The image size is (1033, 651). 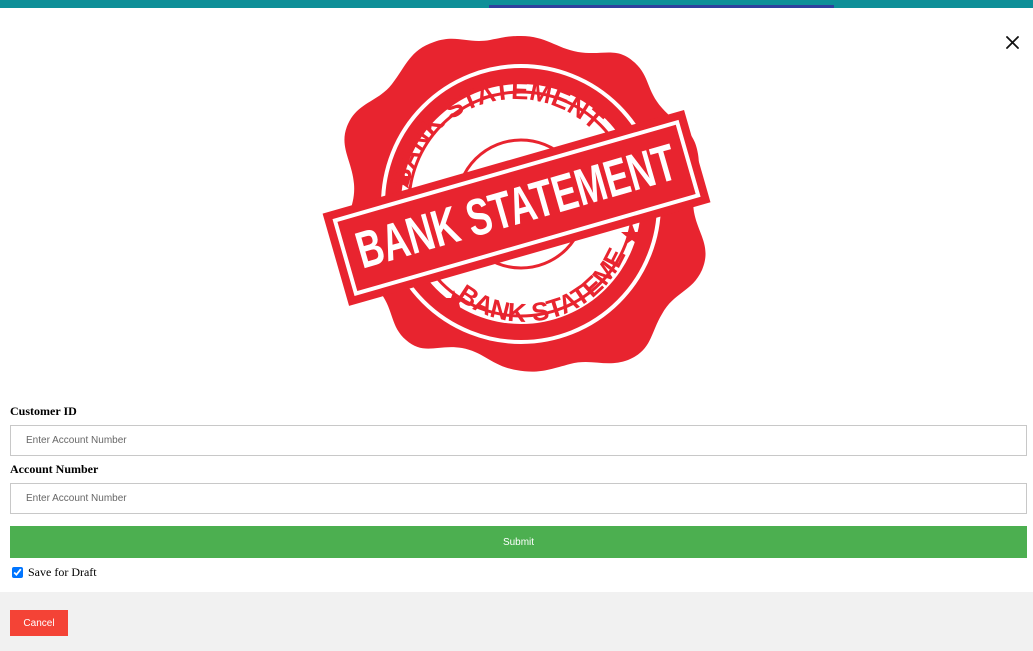 What do you see at coordinates (661, 6) in the screenshot?
I see `top-accent-bar` at bounding box center [661, 6].